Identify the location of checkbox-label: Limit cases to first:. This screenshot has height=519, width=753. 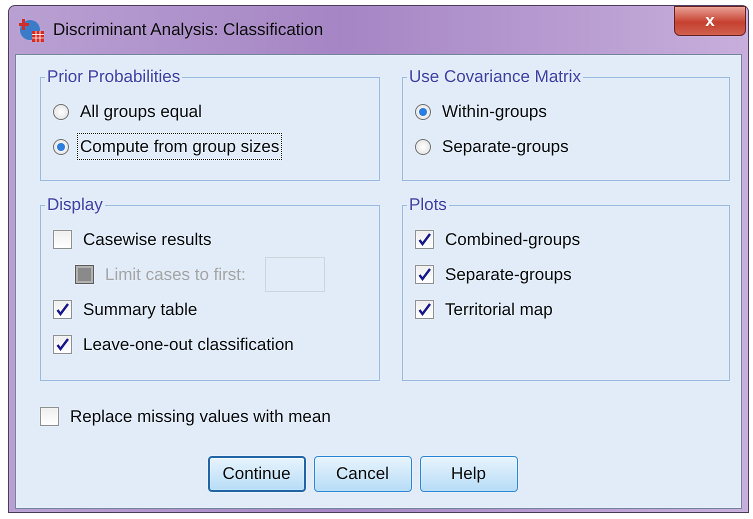
(175, 275).